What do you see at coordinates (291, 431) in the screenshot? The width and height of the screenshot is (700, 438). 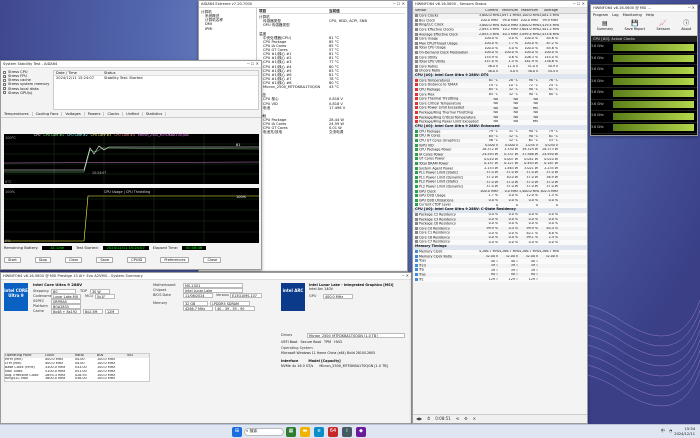 I see `task-view-icon: ▦` at bounding box center [291, 431].